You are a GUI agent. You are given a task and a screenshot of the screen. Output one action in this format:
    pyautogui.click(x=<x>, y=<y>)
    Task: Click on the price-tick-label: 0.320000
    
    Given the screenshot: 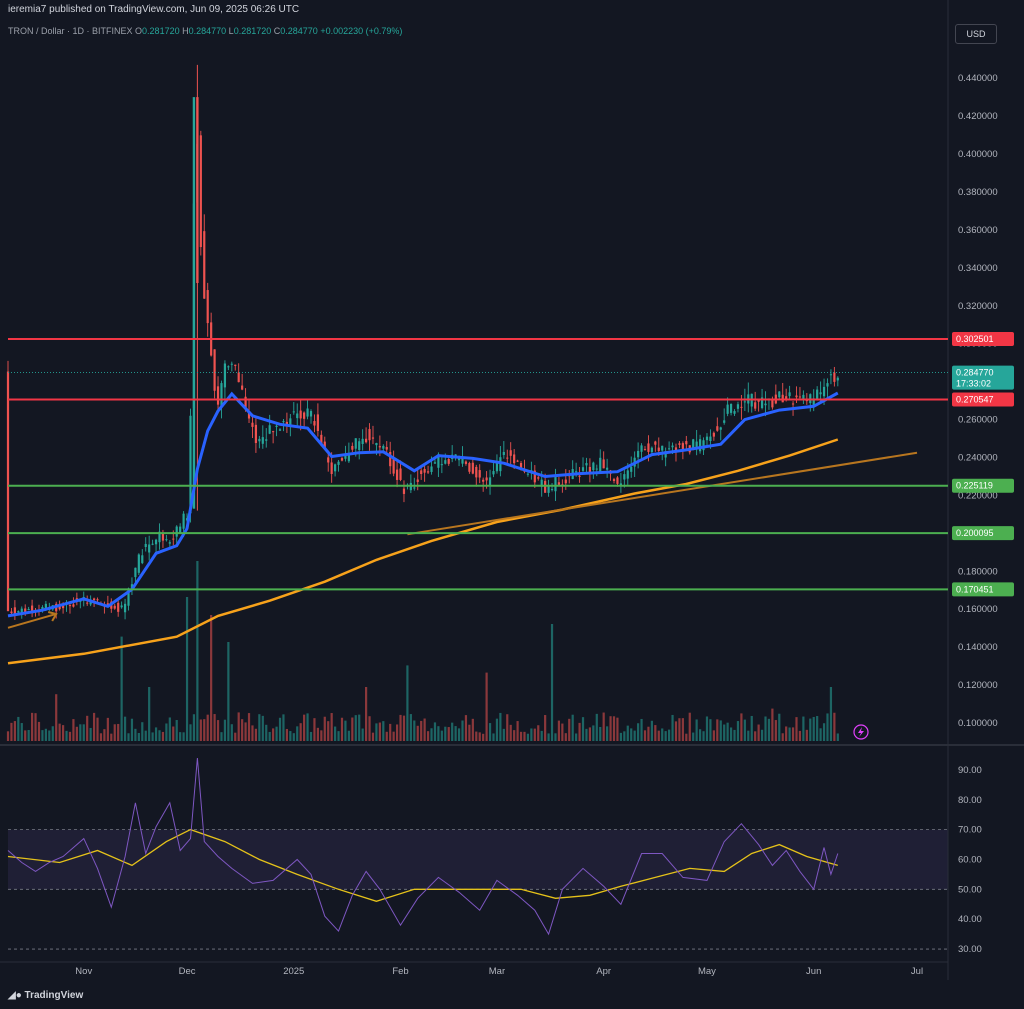 What is the action you would take?
    pyautogui.click(x=978, y=306)
    